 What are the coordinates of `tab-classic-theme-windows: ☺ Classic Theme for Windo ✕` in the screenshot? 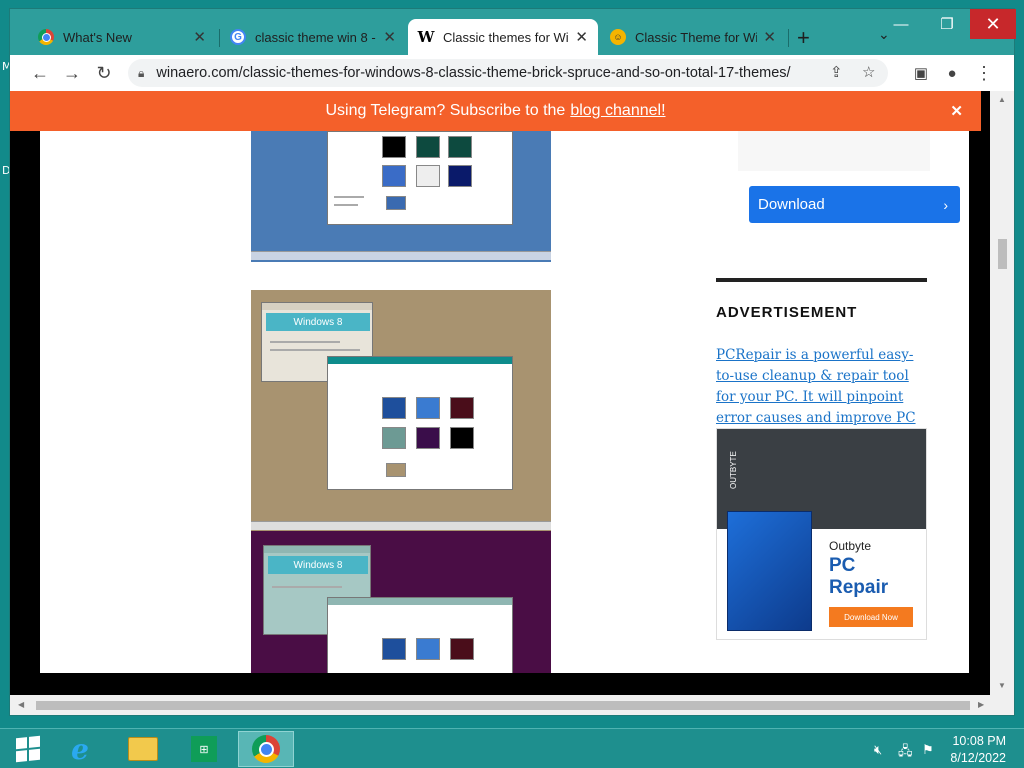 It's located at (693, 37).